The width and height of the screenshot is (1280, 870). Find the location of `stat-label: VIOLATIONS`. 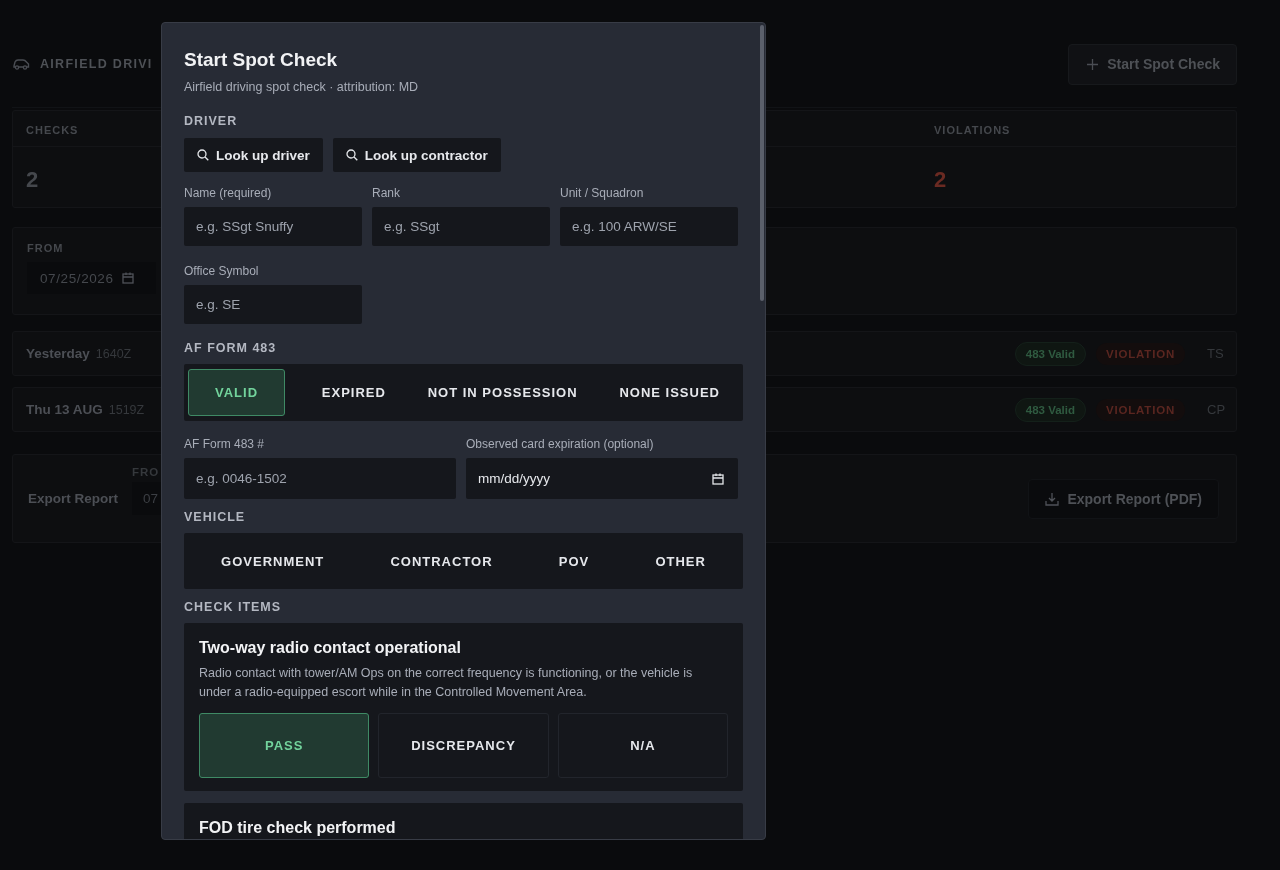

stat-label: VIOLATIONS is located at coordinates (1078, 129).